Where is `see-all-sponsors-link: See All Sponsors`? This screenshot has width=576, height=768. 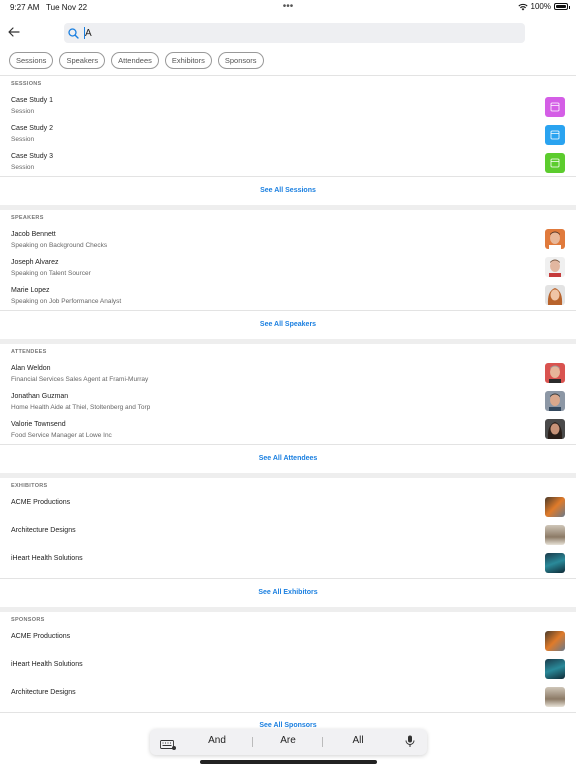 see-all-sponsors-link: See All Sponsors is located at coordinates (288, 725).